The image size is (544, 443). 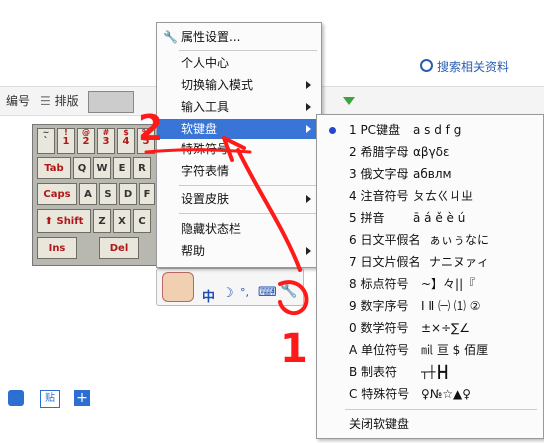 What do you see at coordinates (269, 210) in the screenshot?
I see `annotation-arrow` at bounding box center [269, 210].